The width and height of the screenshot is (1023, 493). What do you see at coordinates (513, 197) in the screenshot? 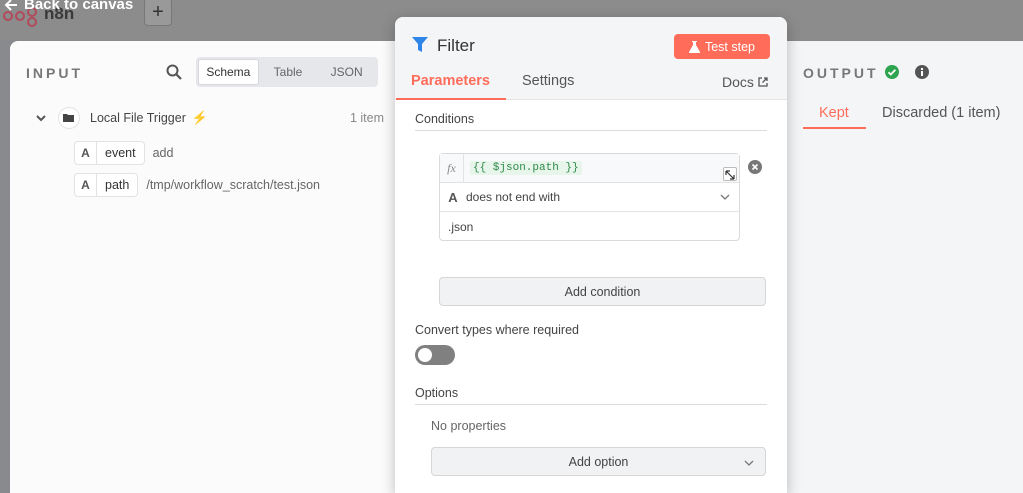
I see `operator-label: does not end with` at bounding box center [513, 197].